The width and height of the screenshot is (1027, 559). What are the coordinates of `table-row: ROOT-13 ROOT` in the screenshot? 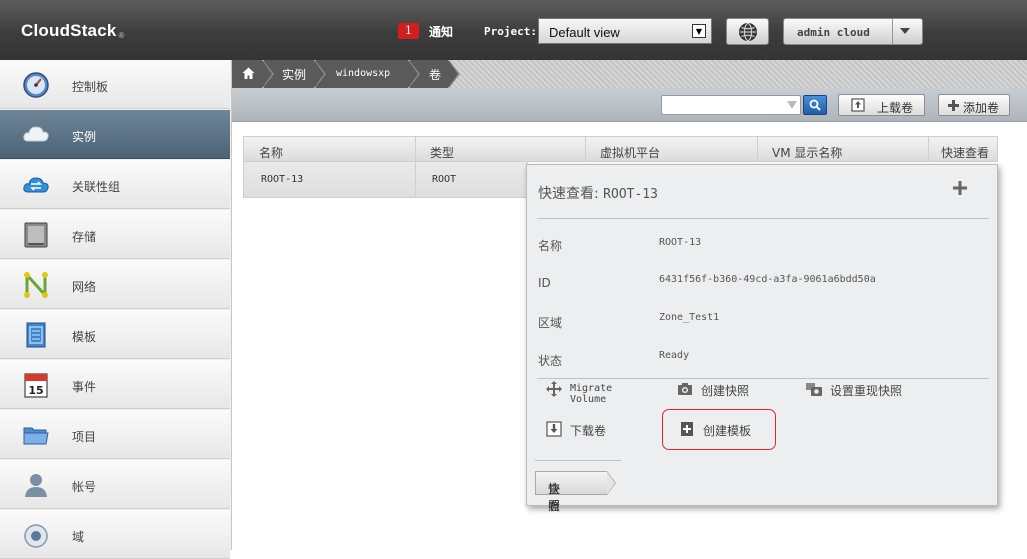 It's located at (385, 180).